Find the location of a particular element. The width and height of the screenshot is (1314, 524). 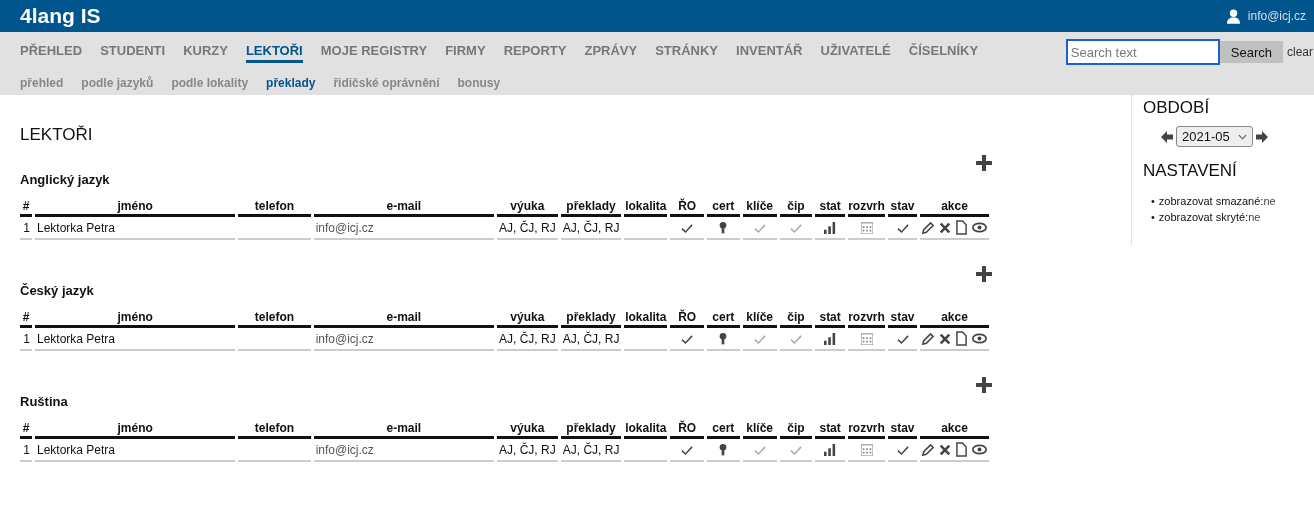

nav-tab: ČÍSELNÍKY is located at coordinates (943, 53).